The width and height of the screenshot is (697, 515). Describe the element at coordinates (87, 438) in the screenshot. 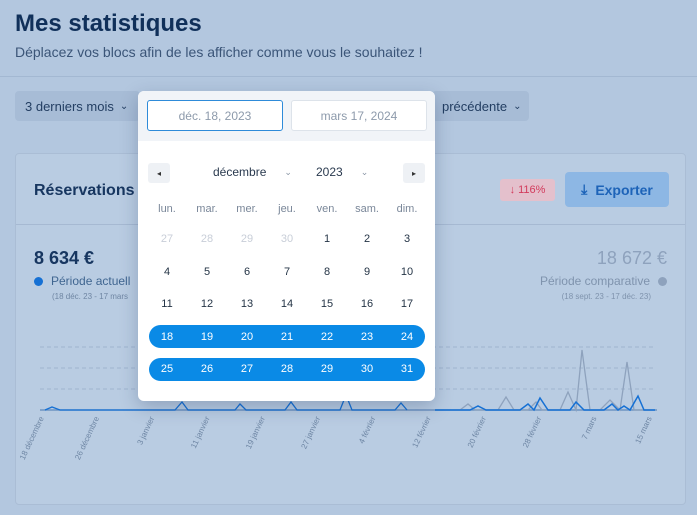

I see `x-tick-label: 26 décembre` at that location.